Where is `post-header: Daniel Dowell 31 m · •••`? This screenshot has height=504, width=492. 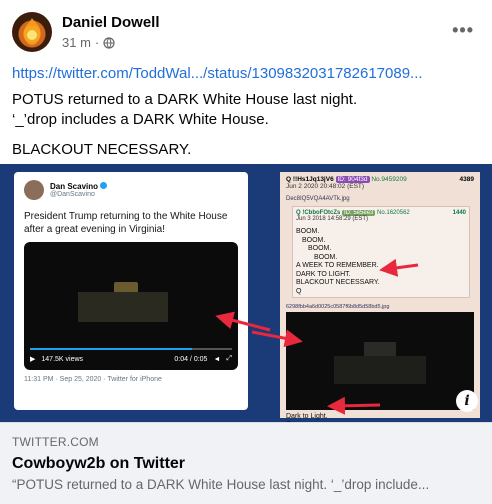 post-header: Daniel Dowell 31 m · ••• is located at coordinates (246, 34).